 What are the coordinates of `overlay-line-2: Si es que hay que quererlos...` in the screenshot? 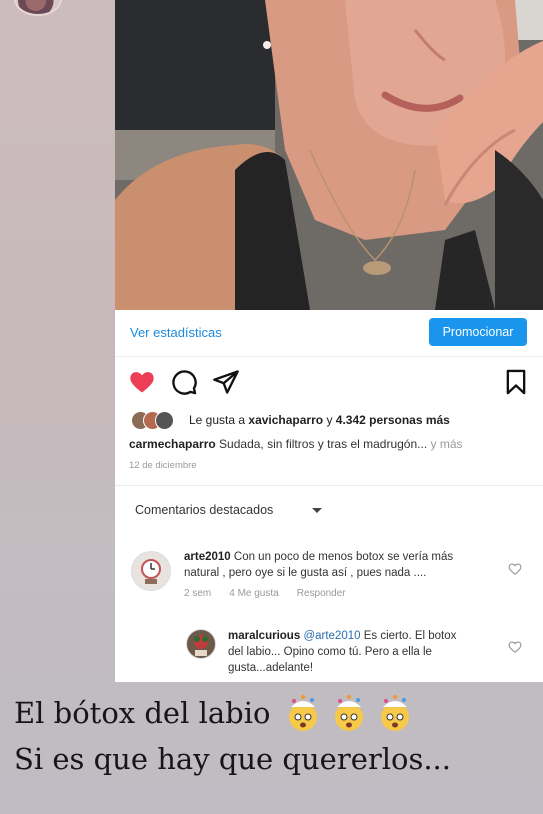 It's located at (274, 759).